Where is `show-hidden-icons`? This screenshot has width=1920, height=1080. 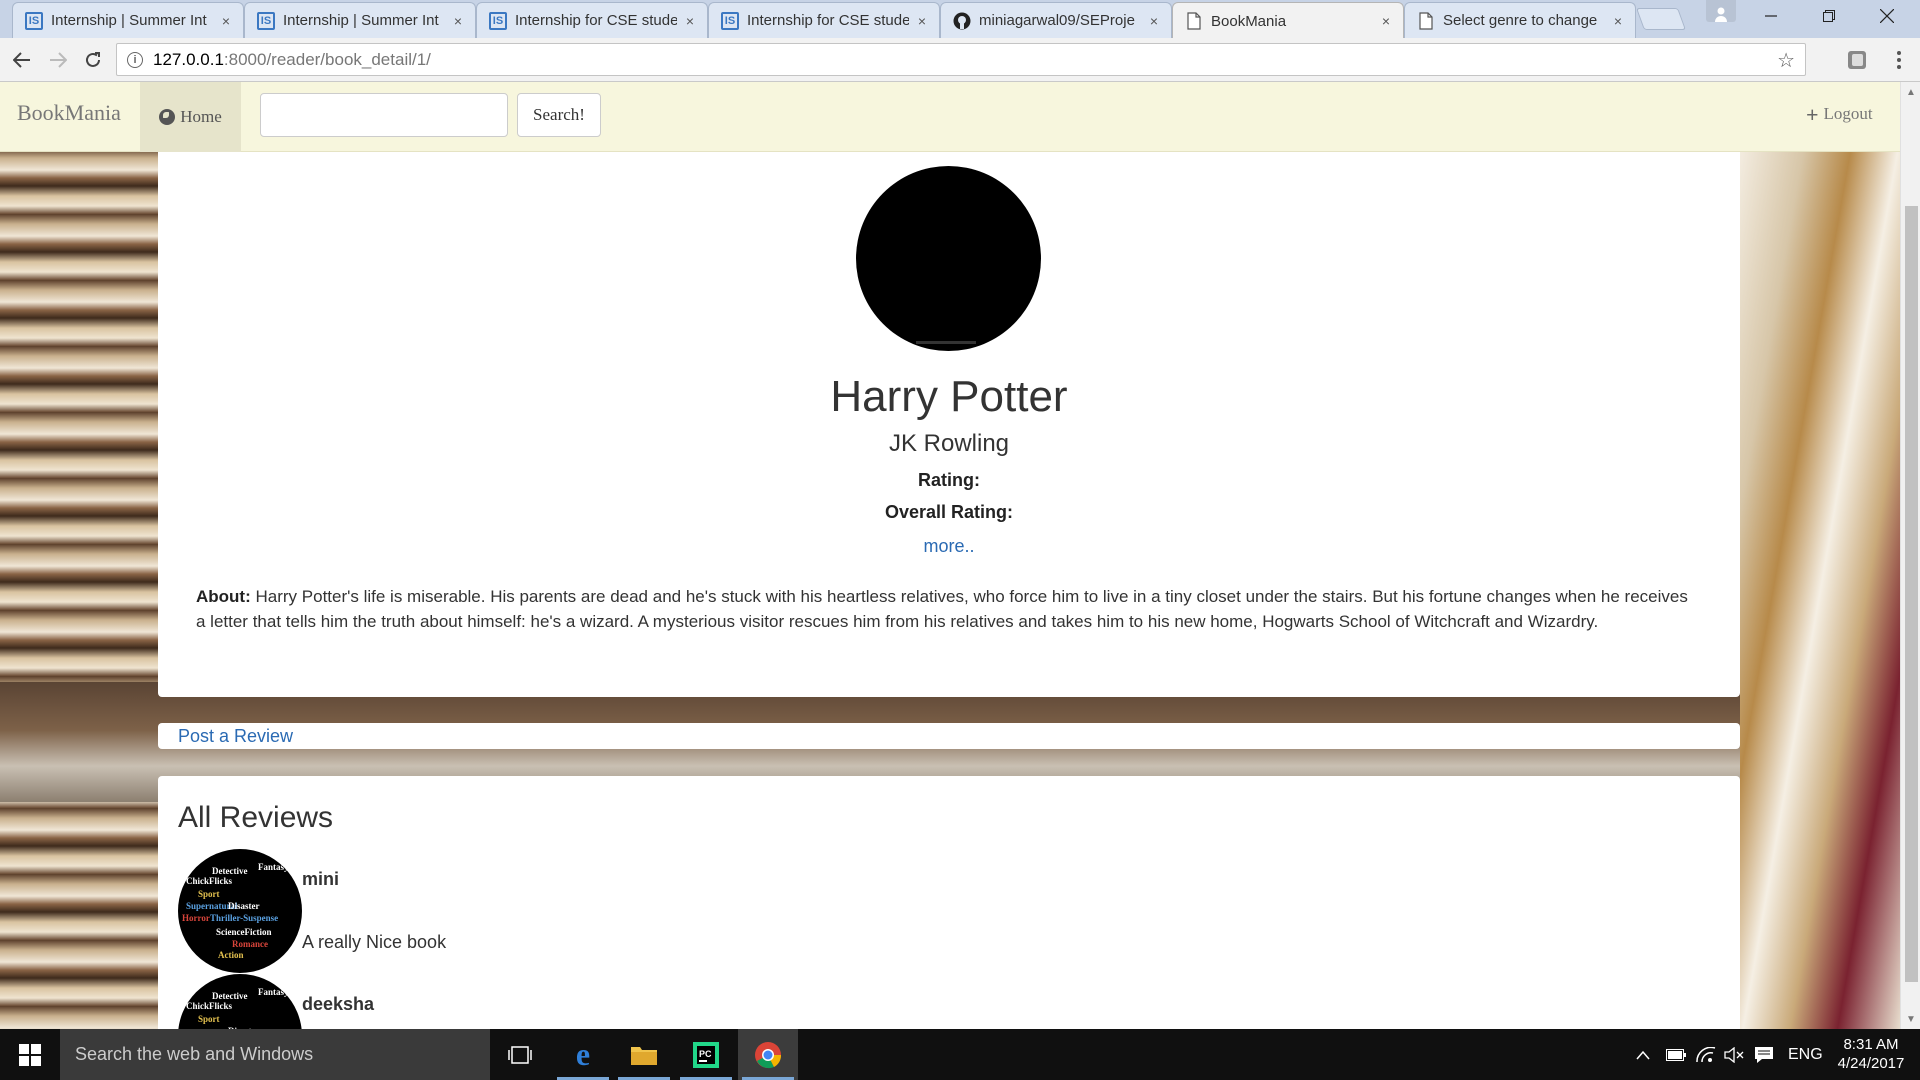
show-hidden-icons is located at coordinates (1643, 1054).